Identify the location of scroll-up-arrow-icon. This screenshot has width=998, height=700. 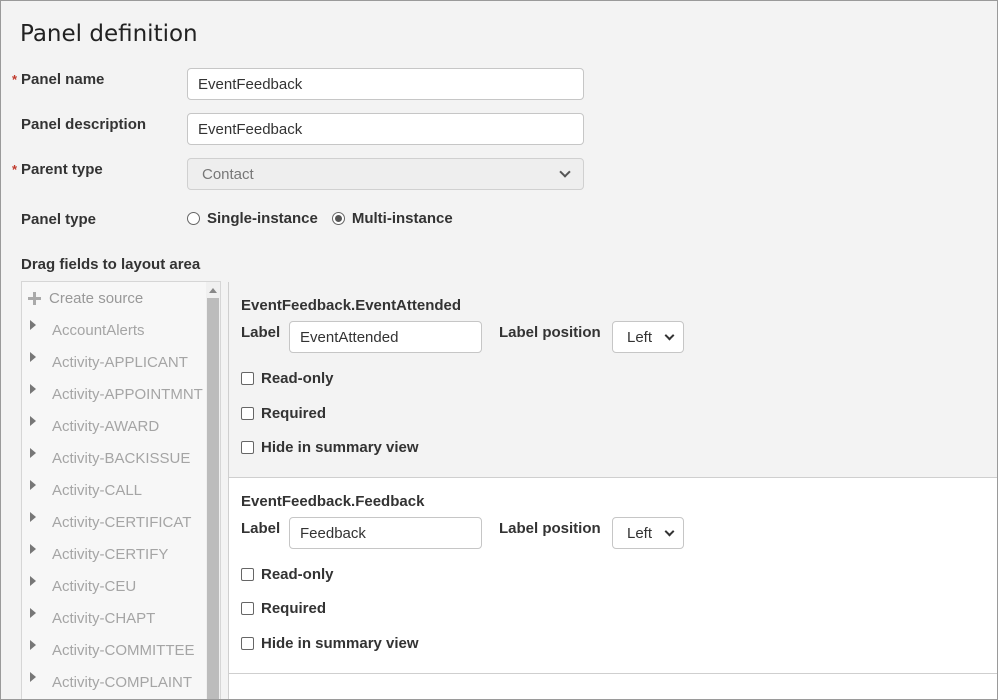
(213, 290).